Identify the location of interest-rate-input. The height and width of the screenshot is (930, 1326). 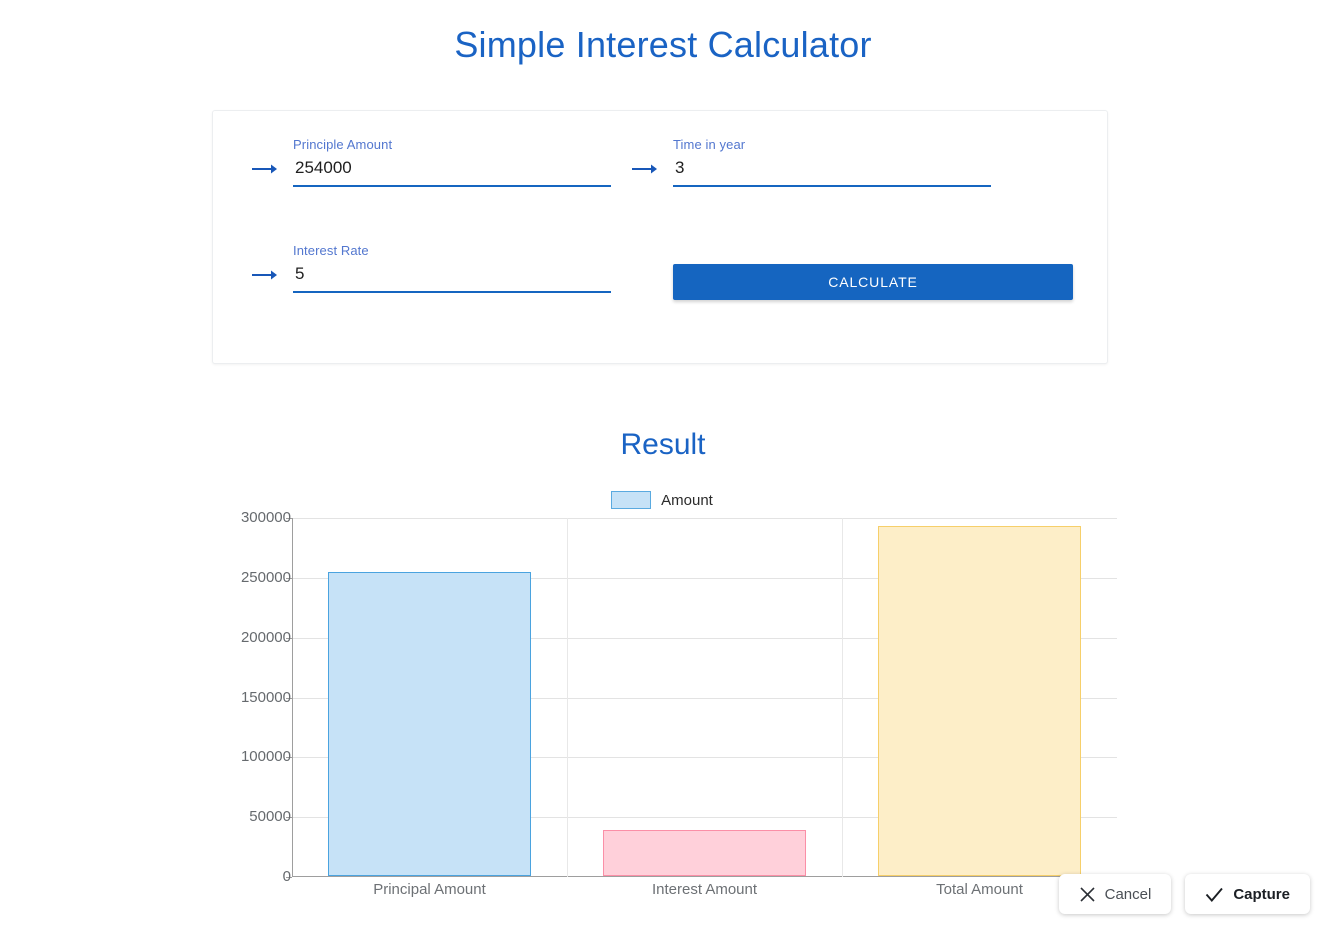
(452, 277).